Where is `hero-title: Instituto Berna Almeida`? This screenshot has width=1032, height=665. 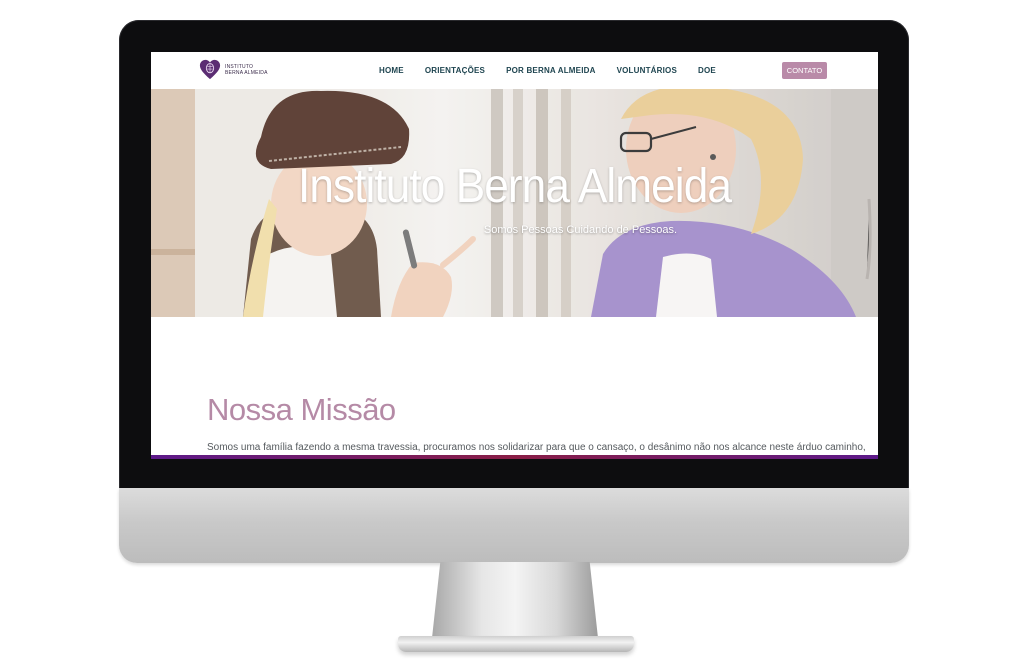
hero-title: Instituto Berna Almeida is located at coordinates (515, 186).